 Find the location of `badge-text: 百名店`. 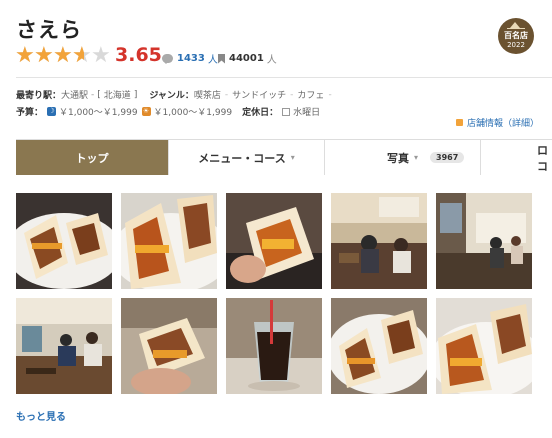

badge-text: 百名店 is located at coordinates (516, 35).